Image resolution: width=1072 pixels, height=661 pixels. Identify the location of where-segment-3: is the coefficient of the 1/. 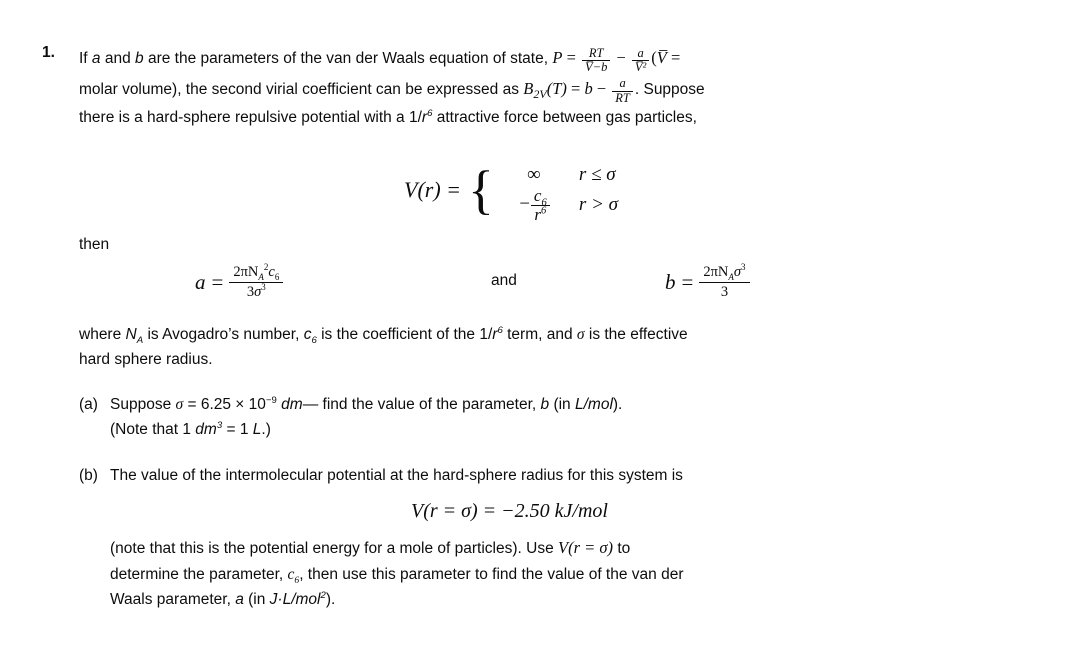
(404, 334).